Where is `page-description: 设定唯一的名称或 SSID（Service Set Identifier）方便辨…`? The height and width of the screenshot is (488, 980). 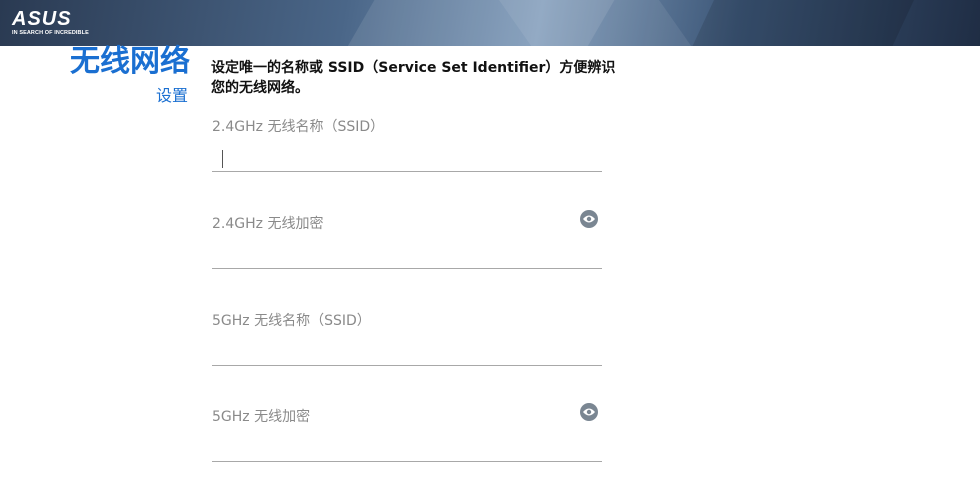
page-description: 设定唯一的名称或 SSID（Service Set Identifier）方便辨… is located at coordinates (413, 78).